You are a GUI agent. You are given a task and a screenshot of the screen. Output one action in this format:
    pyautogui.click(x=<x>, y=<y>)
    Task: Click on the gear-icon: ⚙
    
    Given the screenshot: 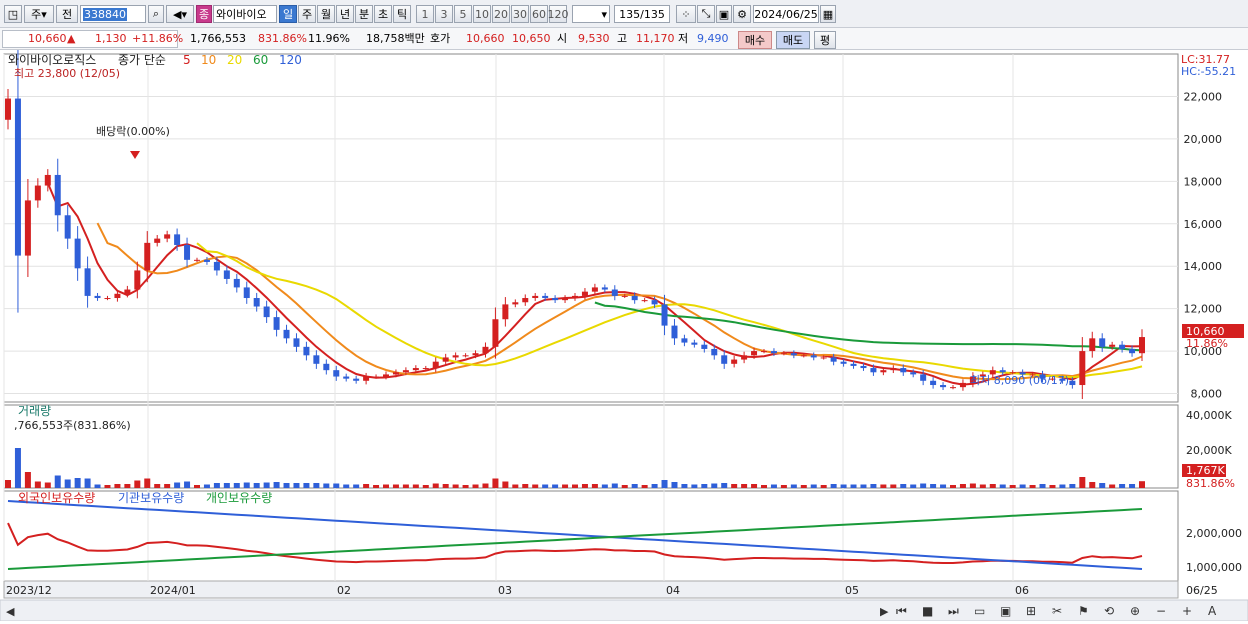 What is the action you would take?
    pyautogui.click(x=742, y=14)
    